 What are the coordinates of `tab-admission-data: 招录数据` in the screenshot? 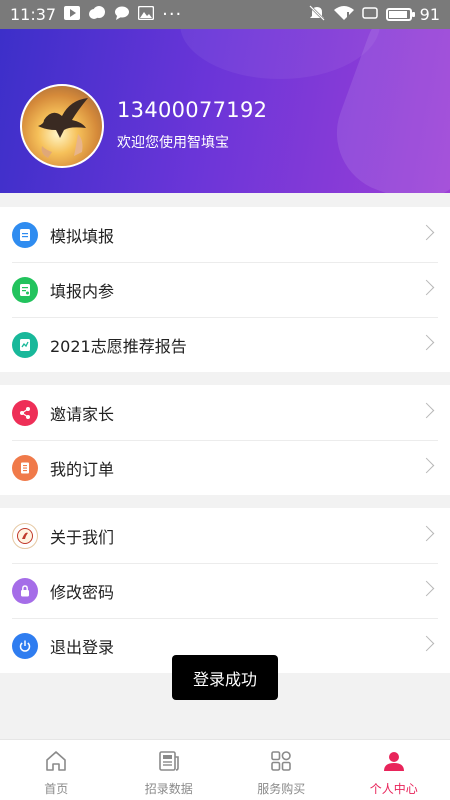 It's located at (169, 770).